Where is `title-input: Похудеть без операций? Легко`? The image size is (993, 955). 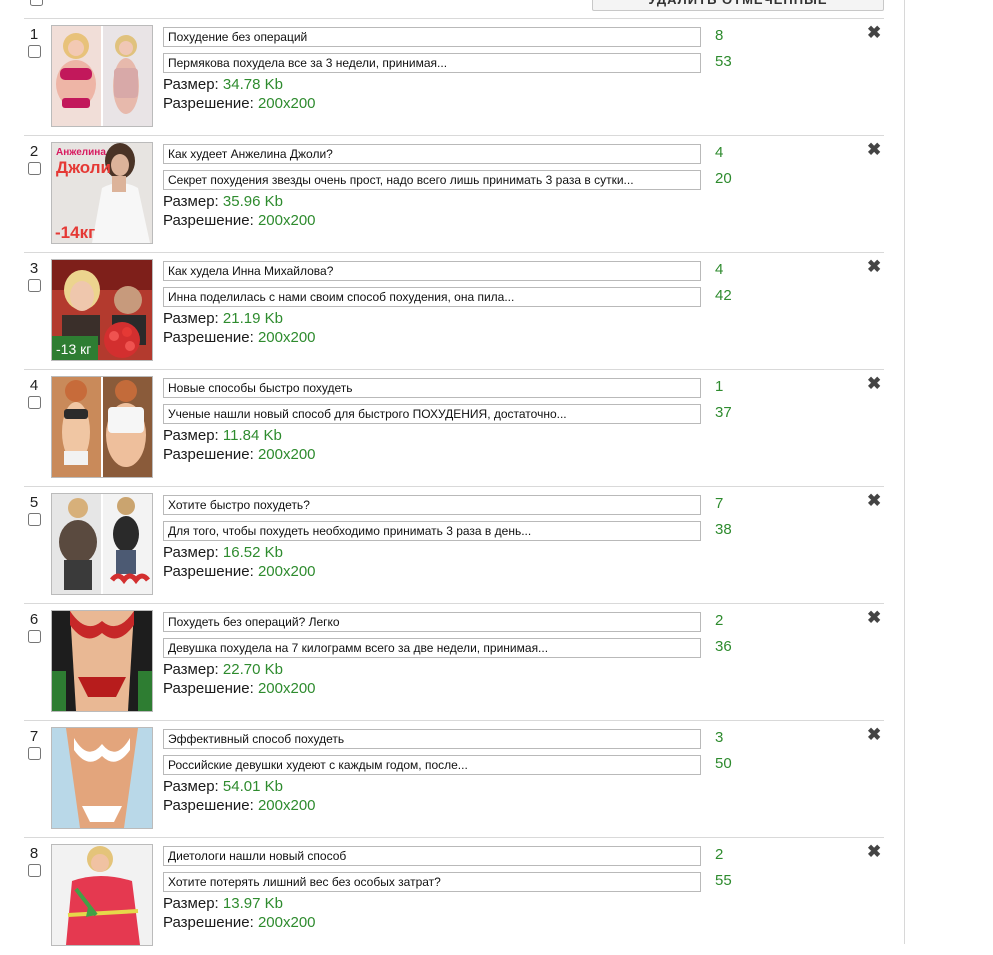
title-input: Похудеть без операций? Легко is located at coordinates (432, 622).